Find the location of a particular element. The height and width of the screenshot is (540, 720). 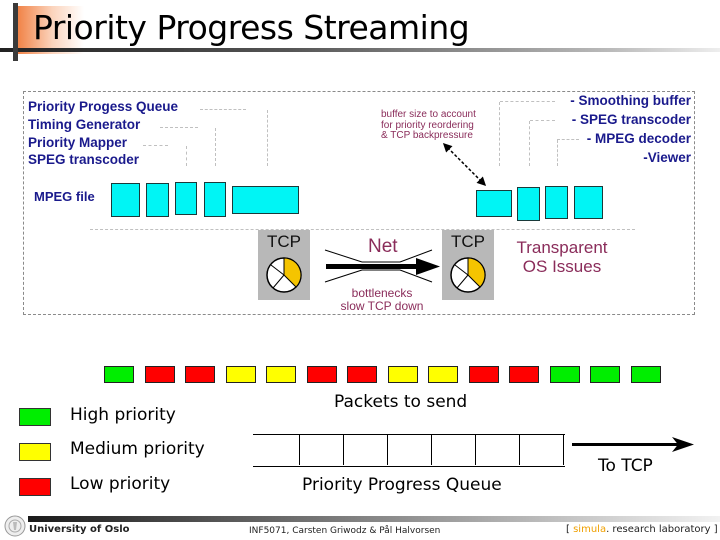

frame-bottom is located at coordinates (359, 314).